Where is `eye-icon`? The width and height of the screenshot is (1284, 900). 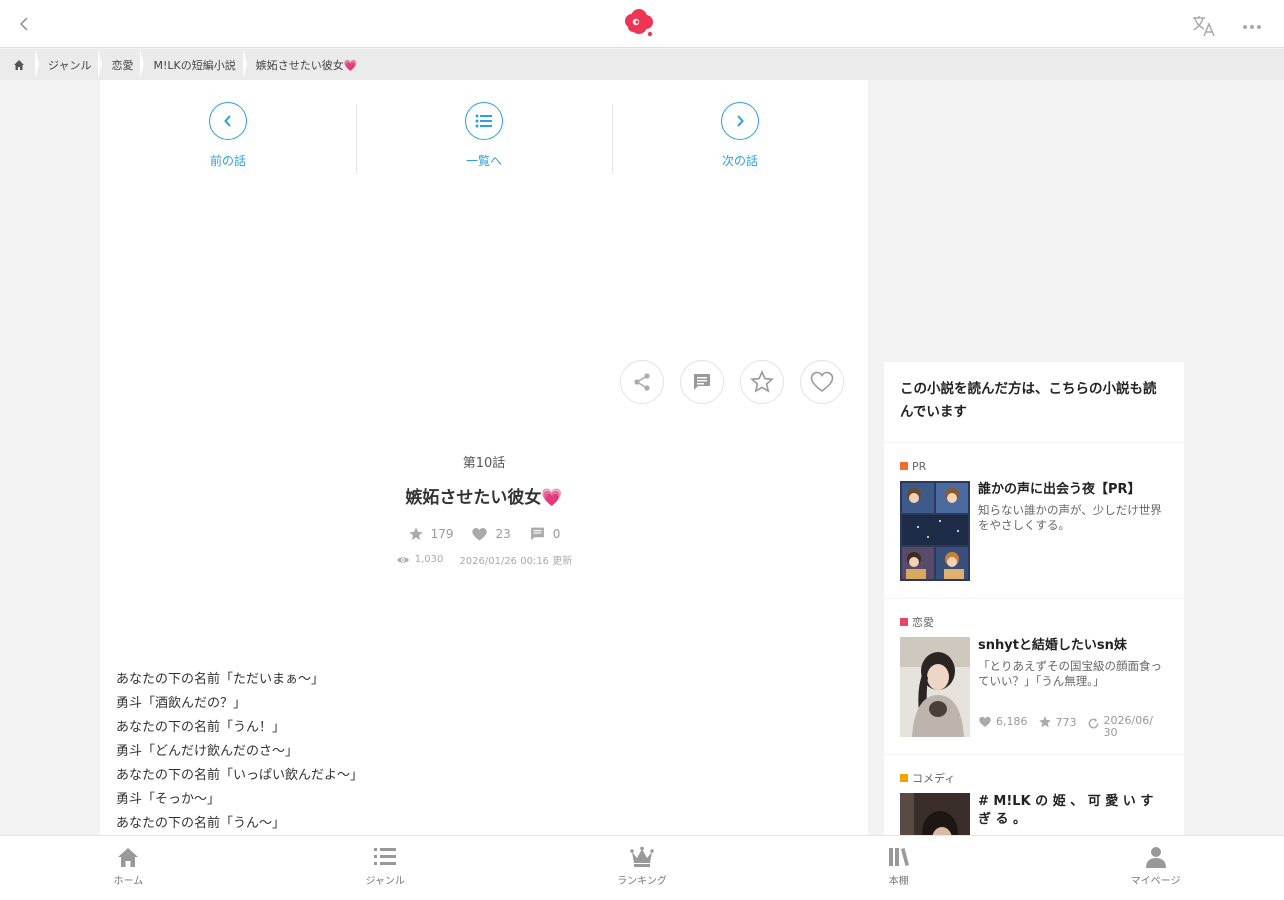 eye-icon is located at coordinates (402, 559).